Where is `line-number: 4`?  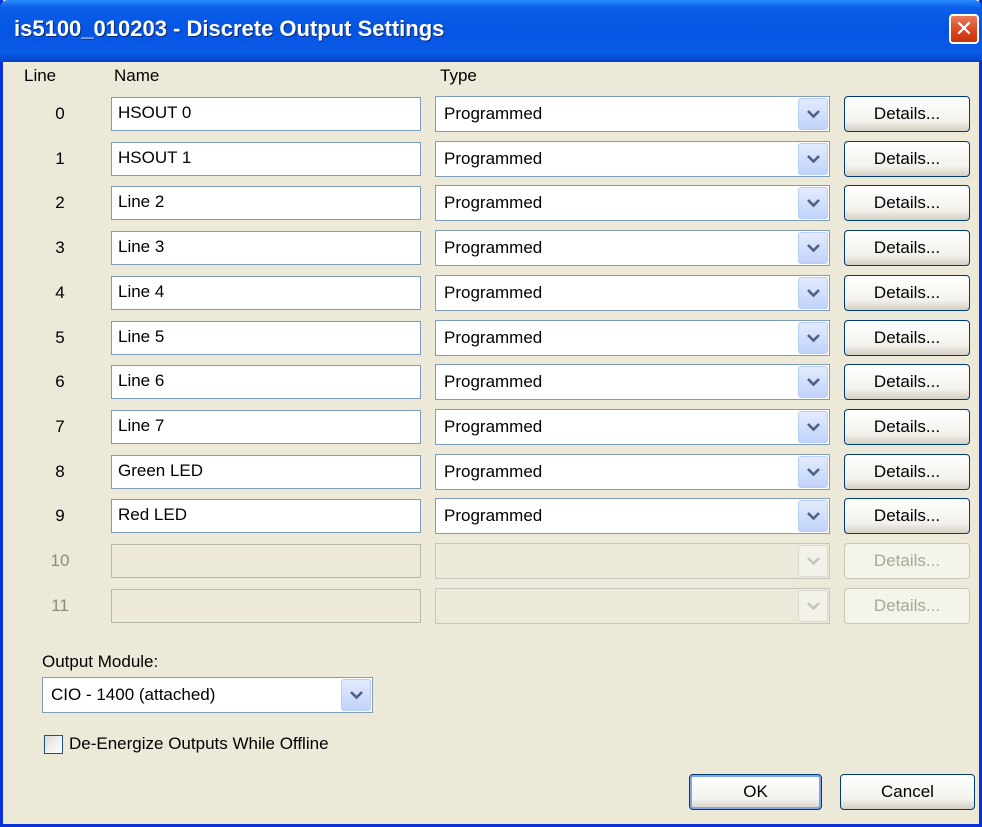 line-number: 4 is located at coordinates (60, 292).